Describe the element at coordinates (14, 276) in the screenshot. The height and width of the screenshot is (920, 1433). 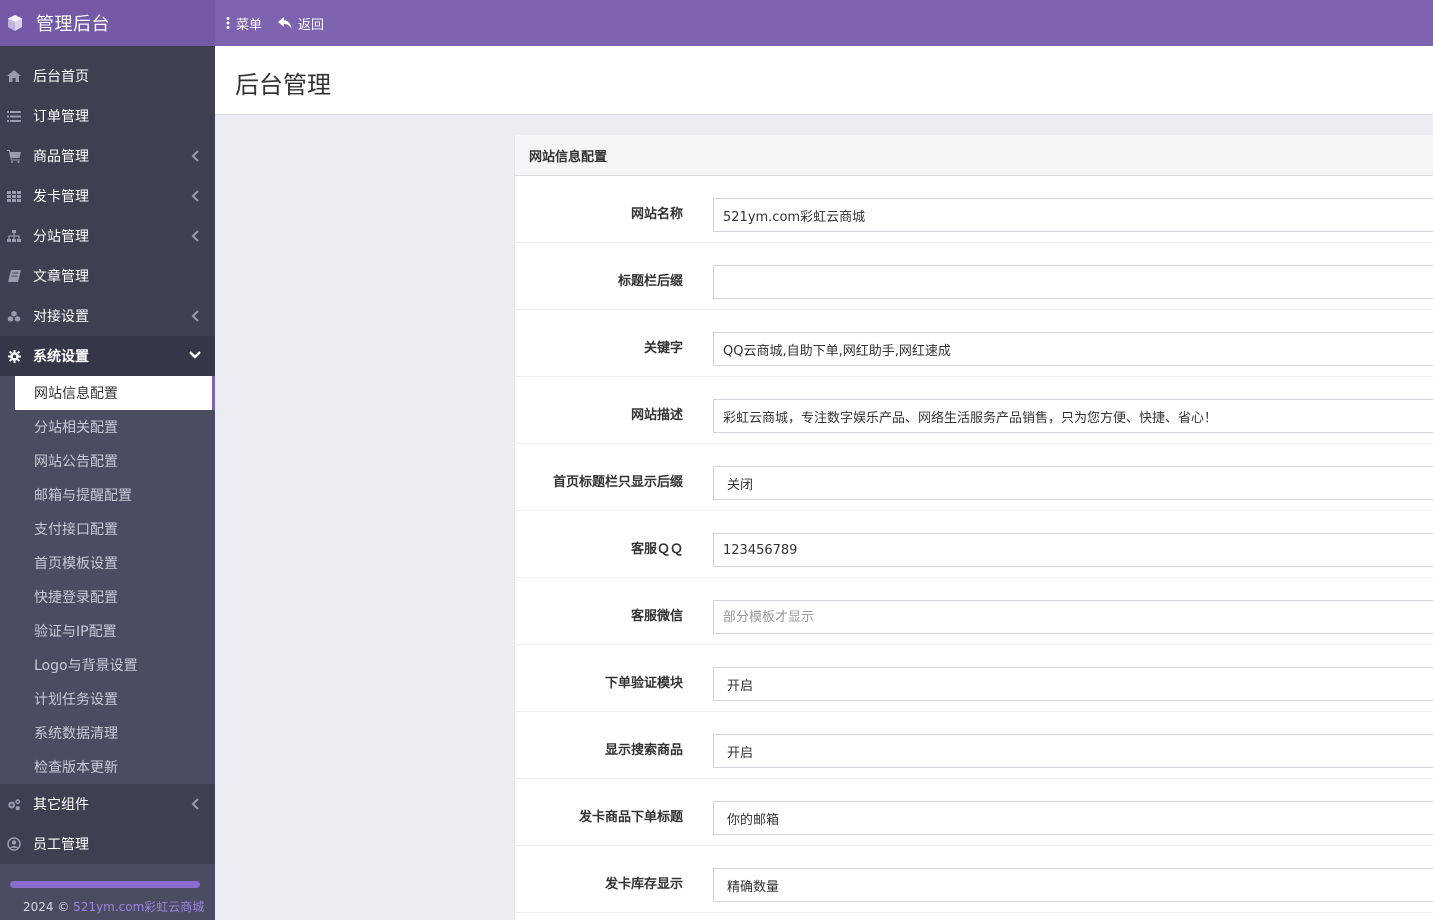
I see `book-icon` at that location.